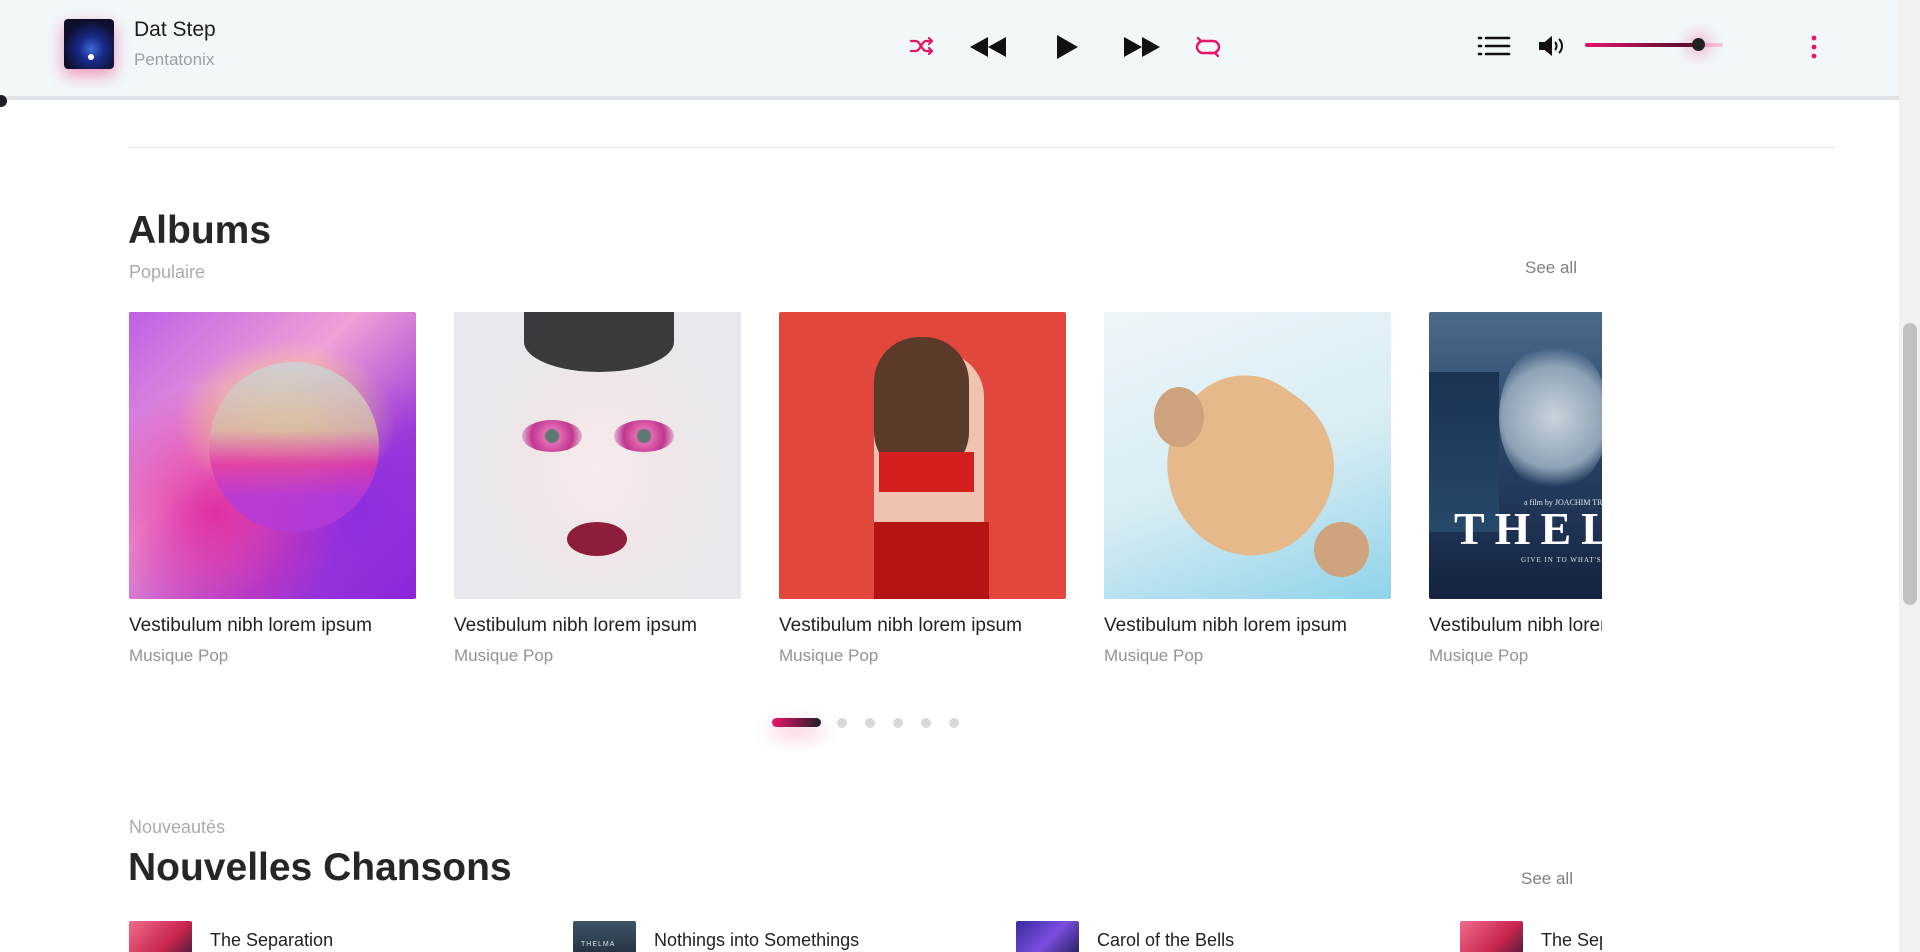  What do you see at coordinates (796, 722) in the screenshot?
I see `pager-dot-active` at bounding box center [796, 722].